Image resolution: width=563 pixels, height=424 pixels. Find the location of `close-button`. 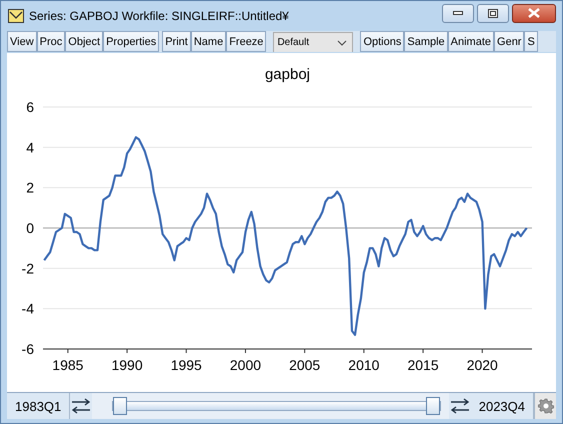

close-button is located at coordinates (534, 13).